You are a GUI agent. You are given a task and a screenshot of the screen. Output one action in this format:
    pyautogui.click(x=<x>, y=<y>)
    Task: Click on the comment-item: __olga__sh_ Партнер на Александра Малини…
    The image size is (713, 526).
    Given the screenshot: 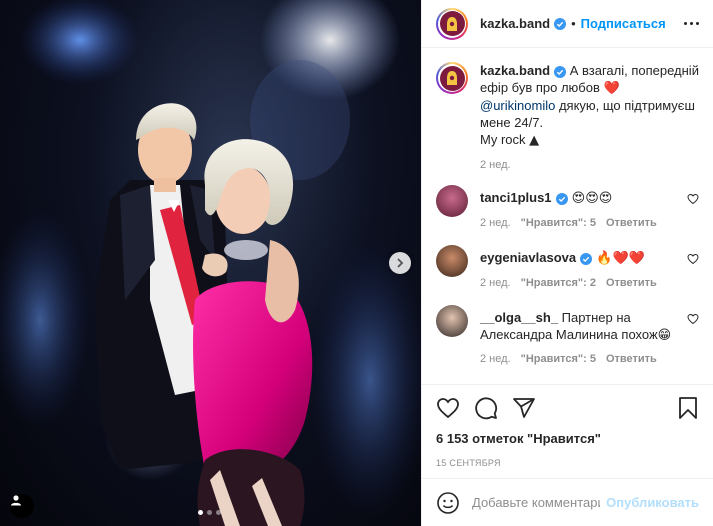 What is the action you would take?
    pyautogui.click(x=567, y=335)
    